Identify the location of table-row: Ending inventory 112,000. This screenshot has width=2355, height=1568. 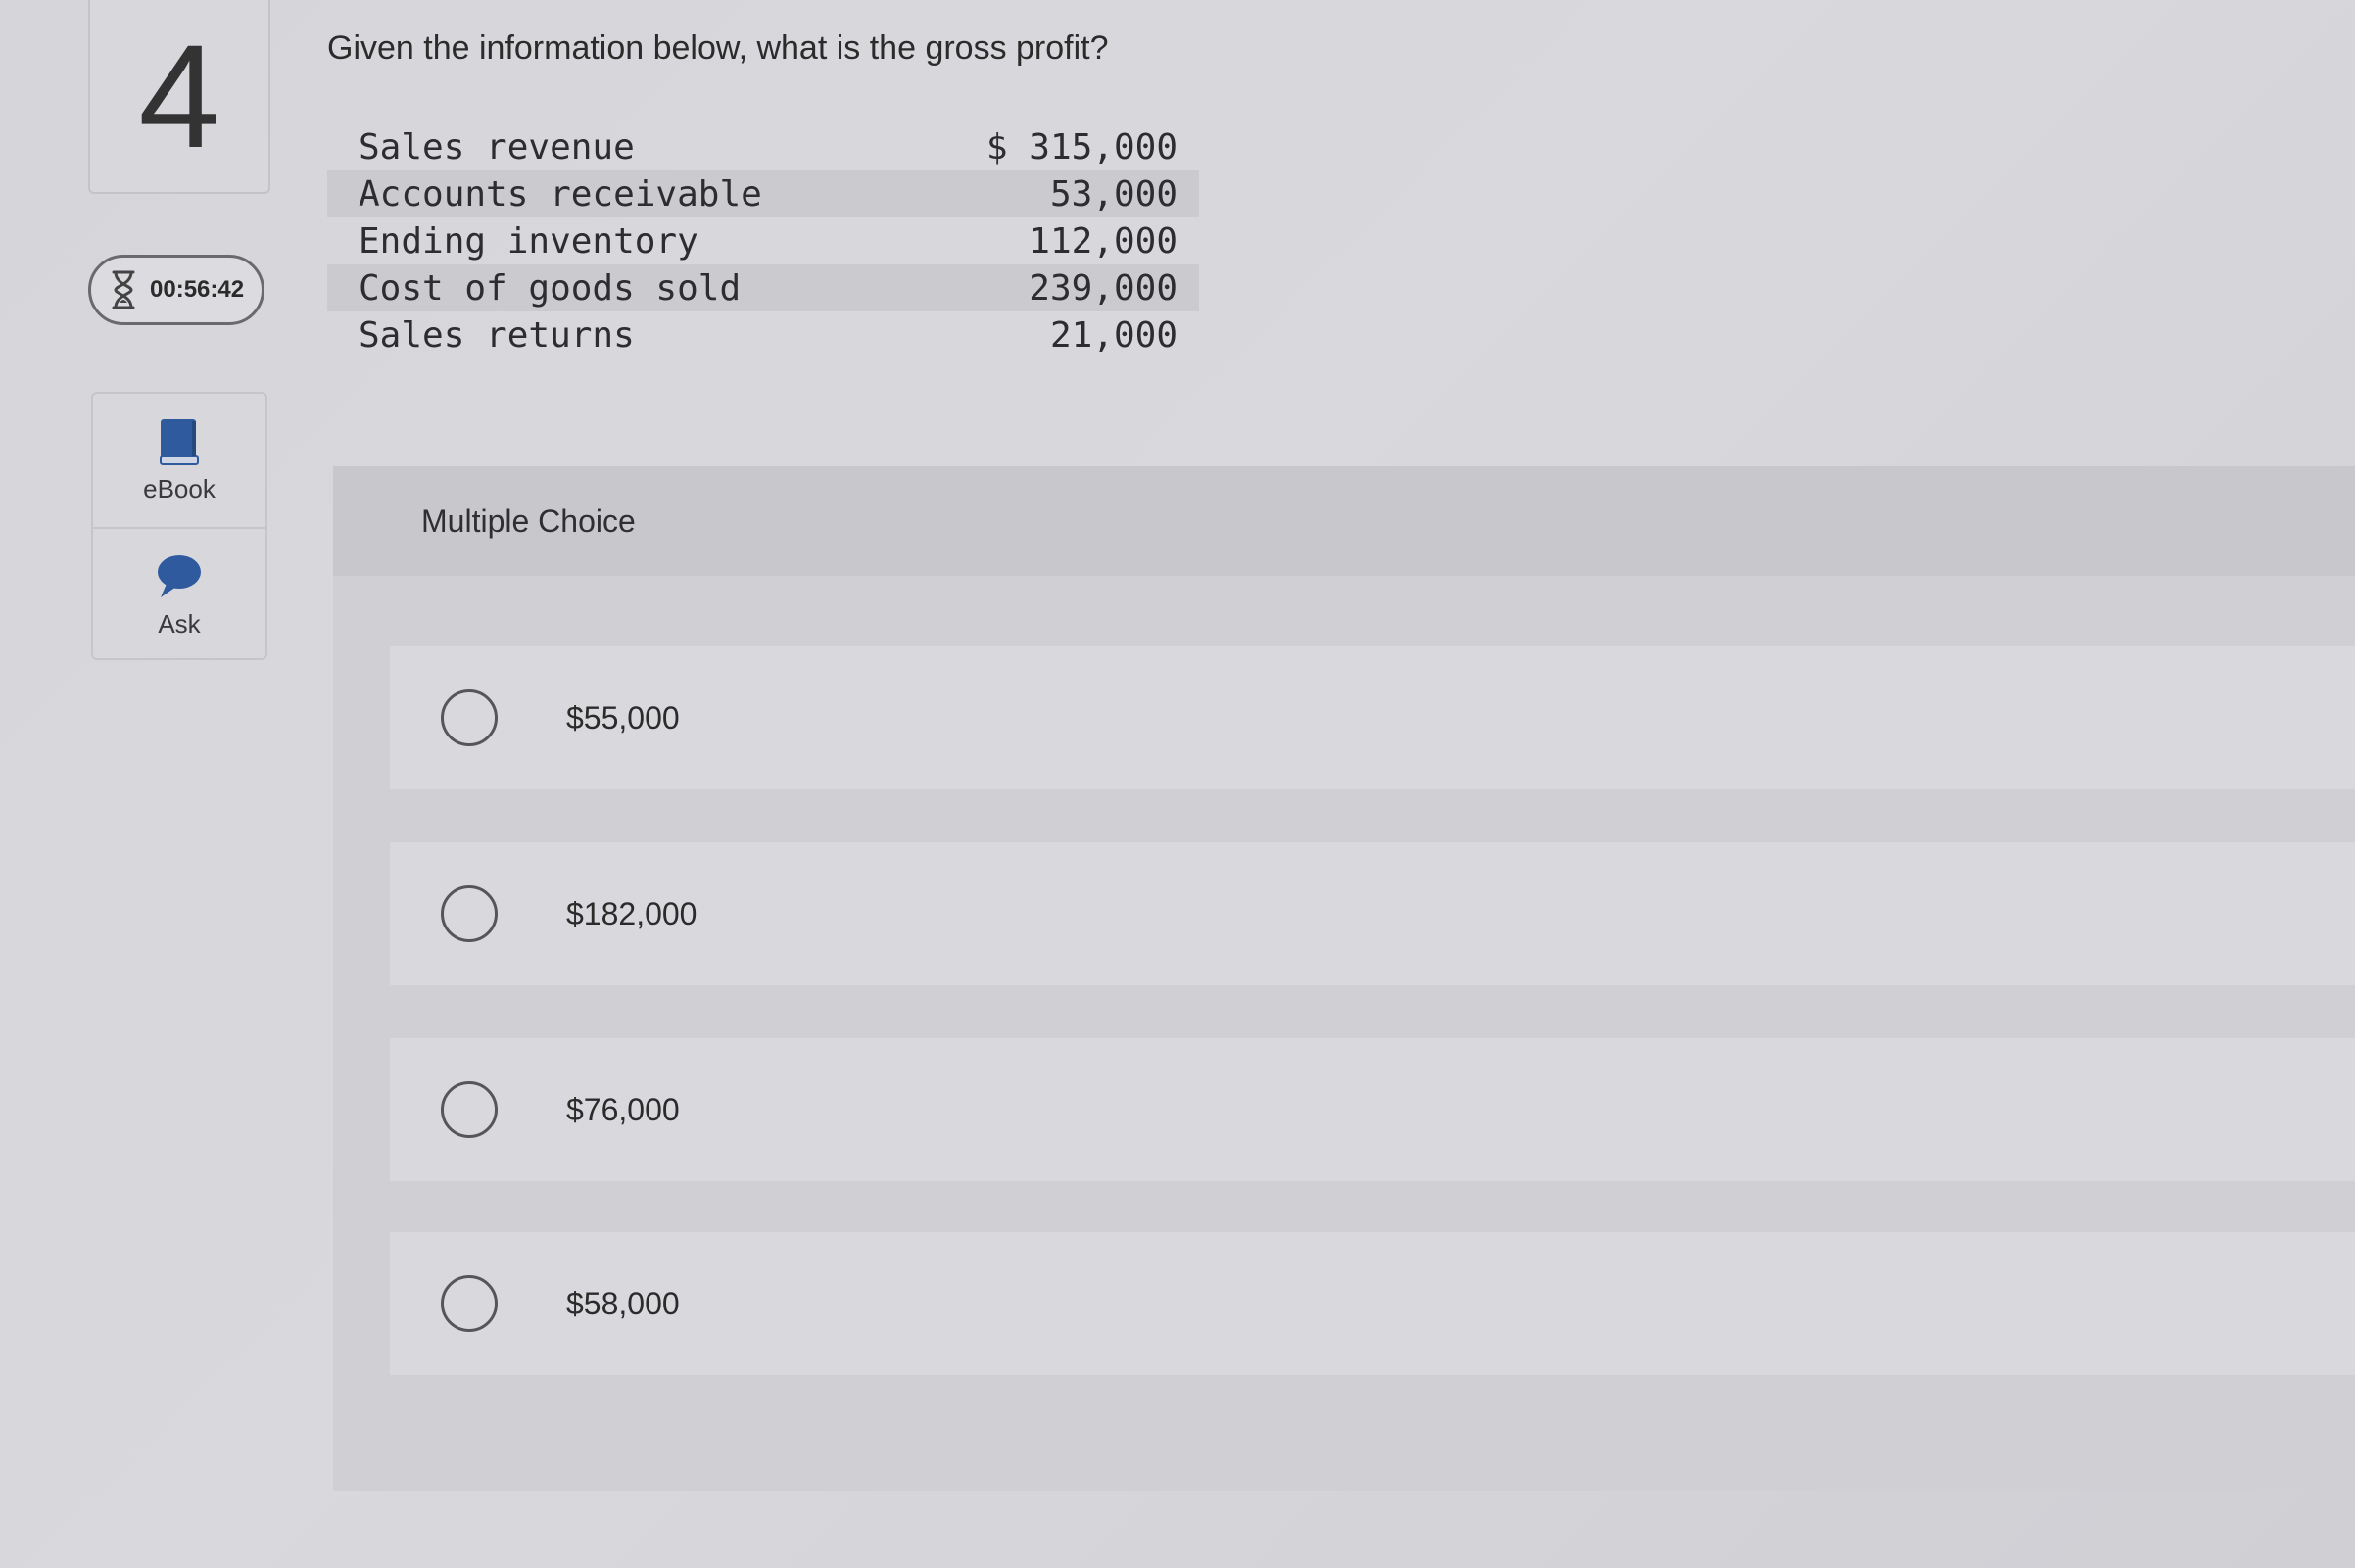
(763, 240).